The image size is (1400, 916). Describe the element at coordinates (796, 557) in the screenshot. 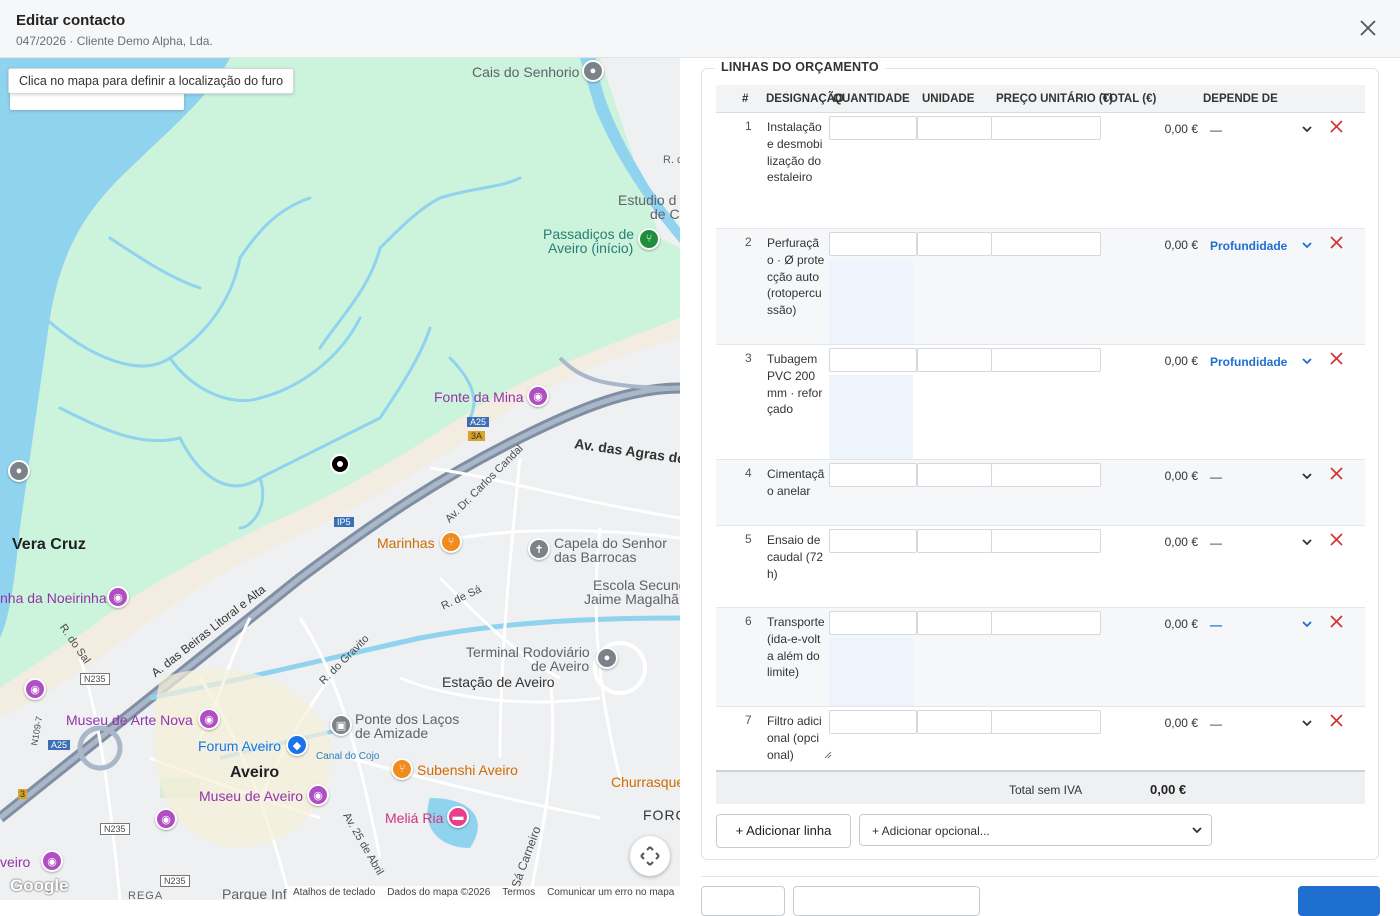

I see `designation-text: Ensaio de caudal (72 h)` at that location.